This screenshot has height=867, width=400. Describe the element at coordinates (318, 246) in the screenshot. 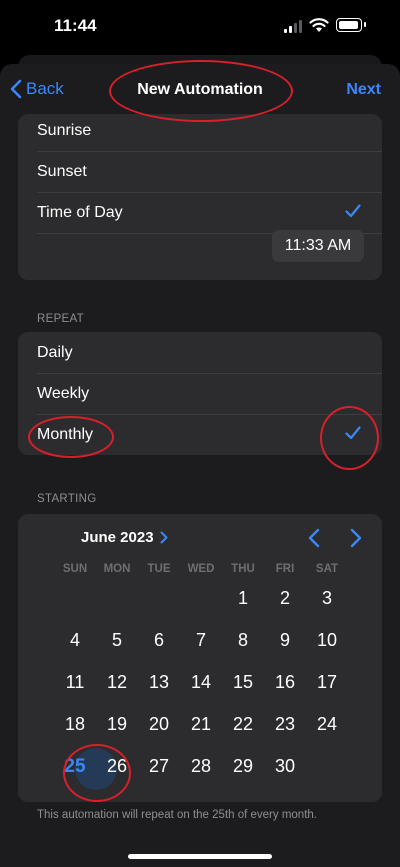

I see `time-picker-button: 11:33 AM` at that location.